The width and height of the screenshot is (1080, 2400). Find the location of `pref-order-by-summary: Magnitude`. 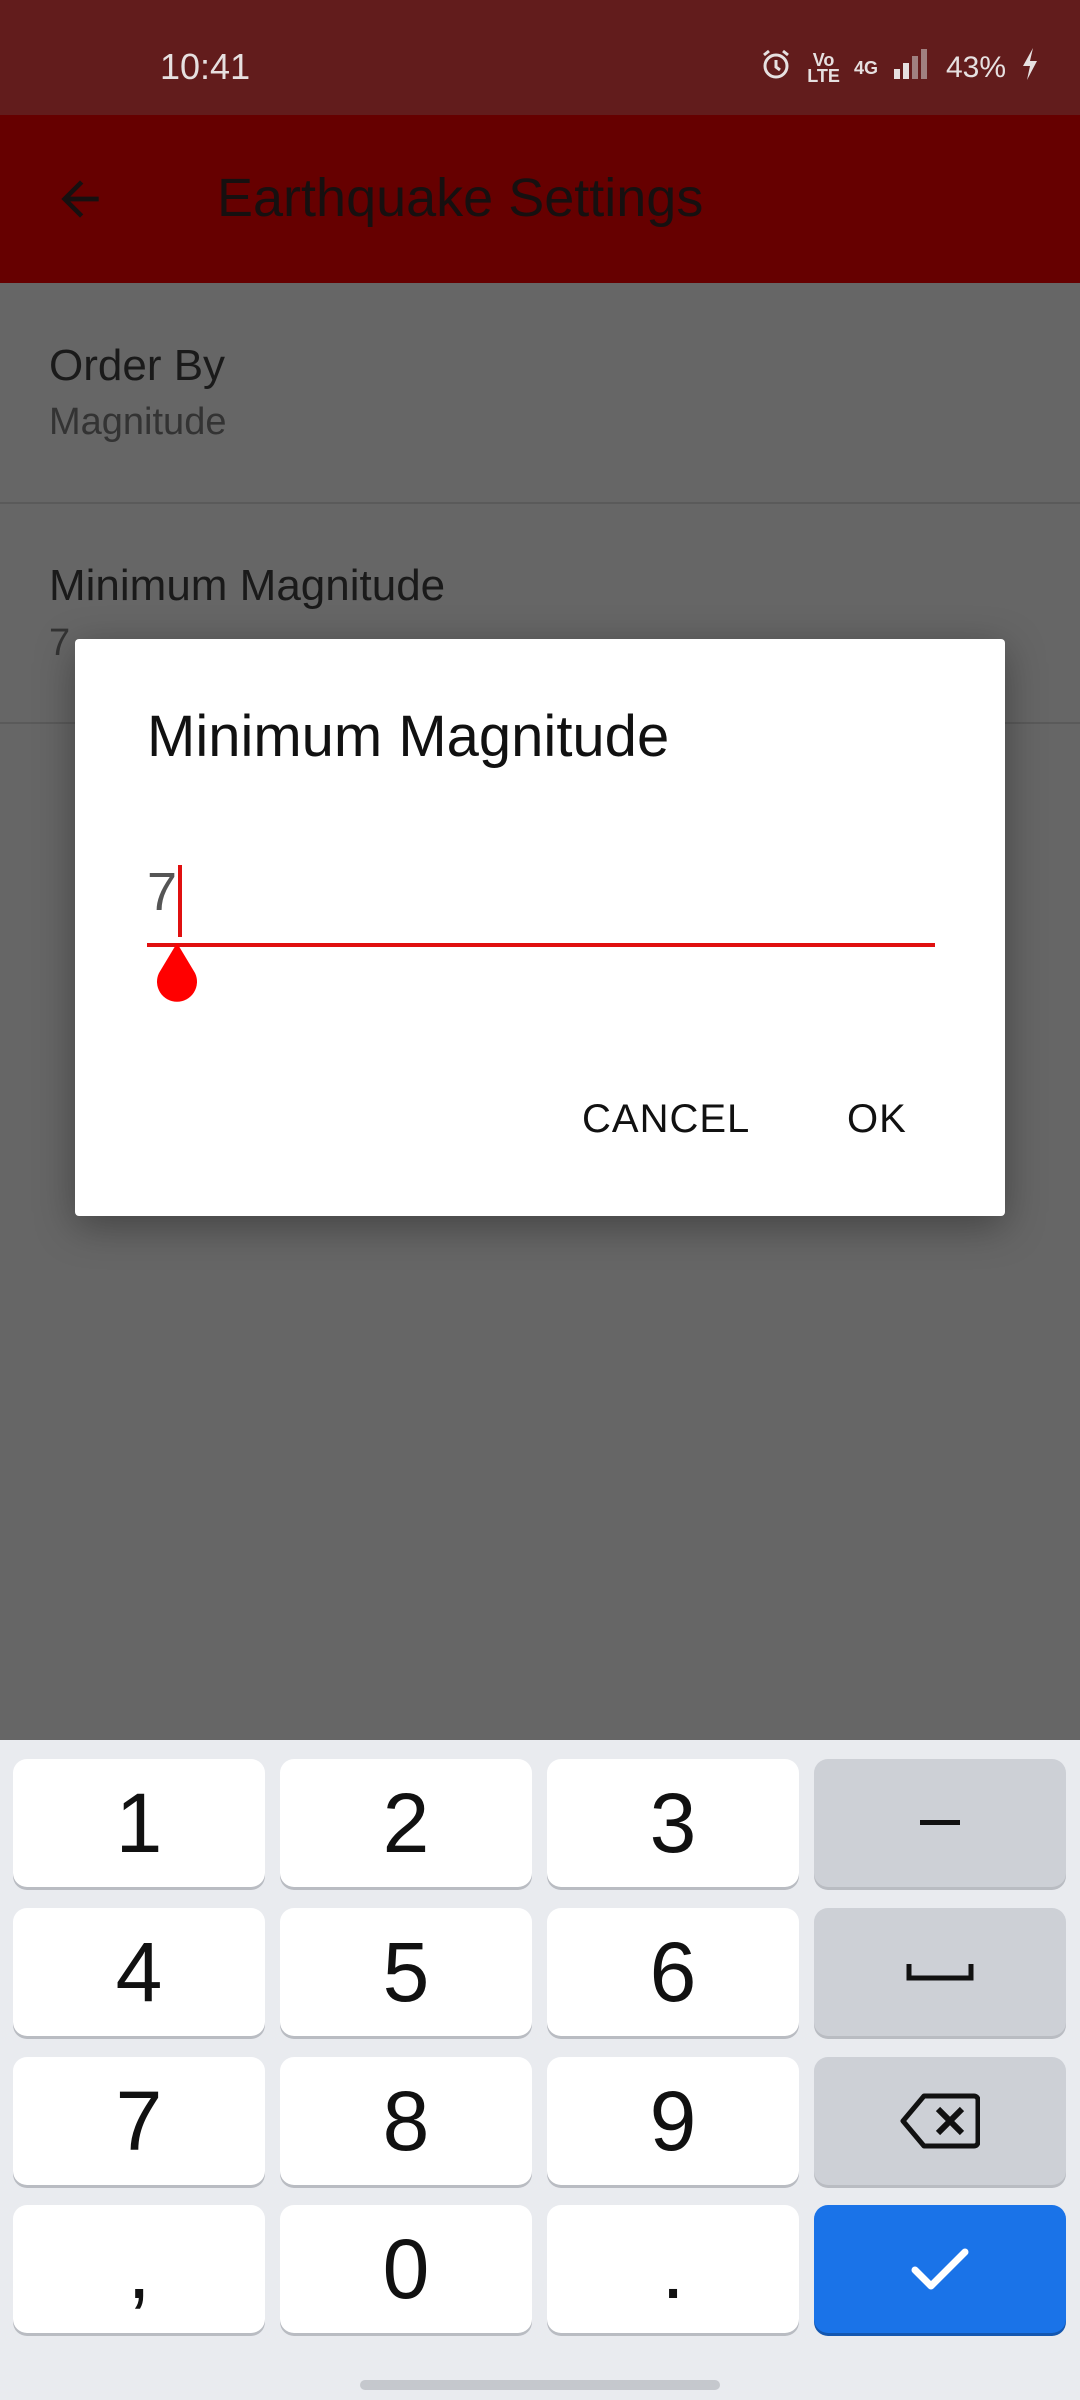

pref-order-by-summary: Magnitude is located at coordinates (138, 422).